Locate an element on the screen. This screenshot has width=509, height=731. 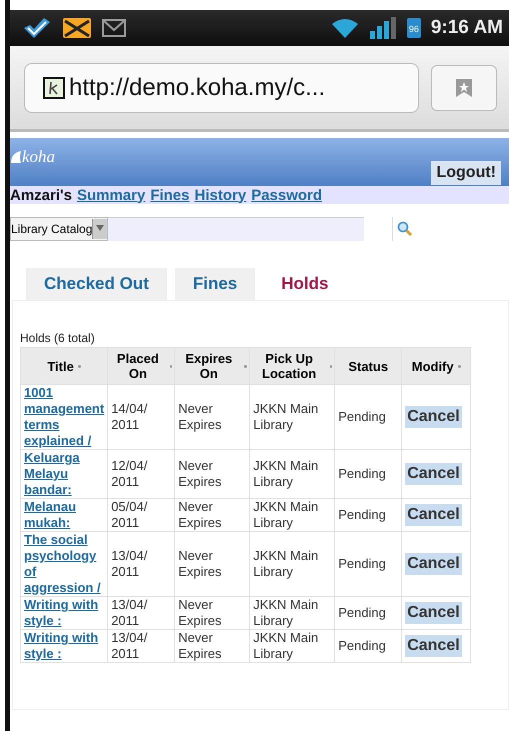
table-cell: 14/04/ 2011 is located at coordinates (129, 416).